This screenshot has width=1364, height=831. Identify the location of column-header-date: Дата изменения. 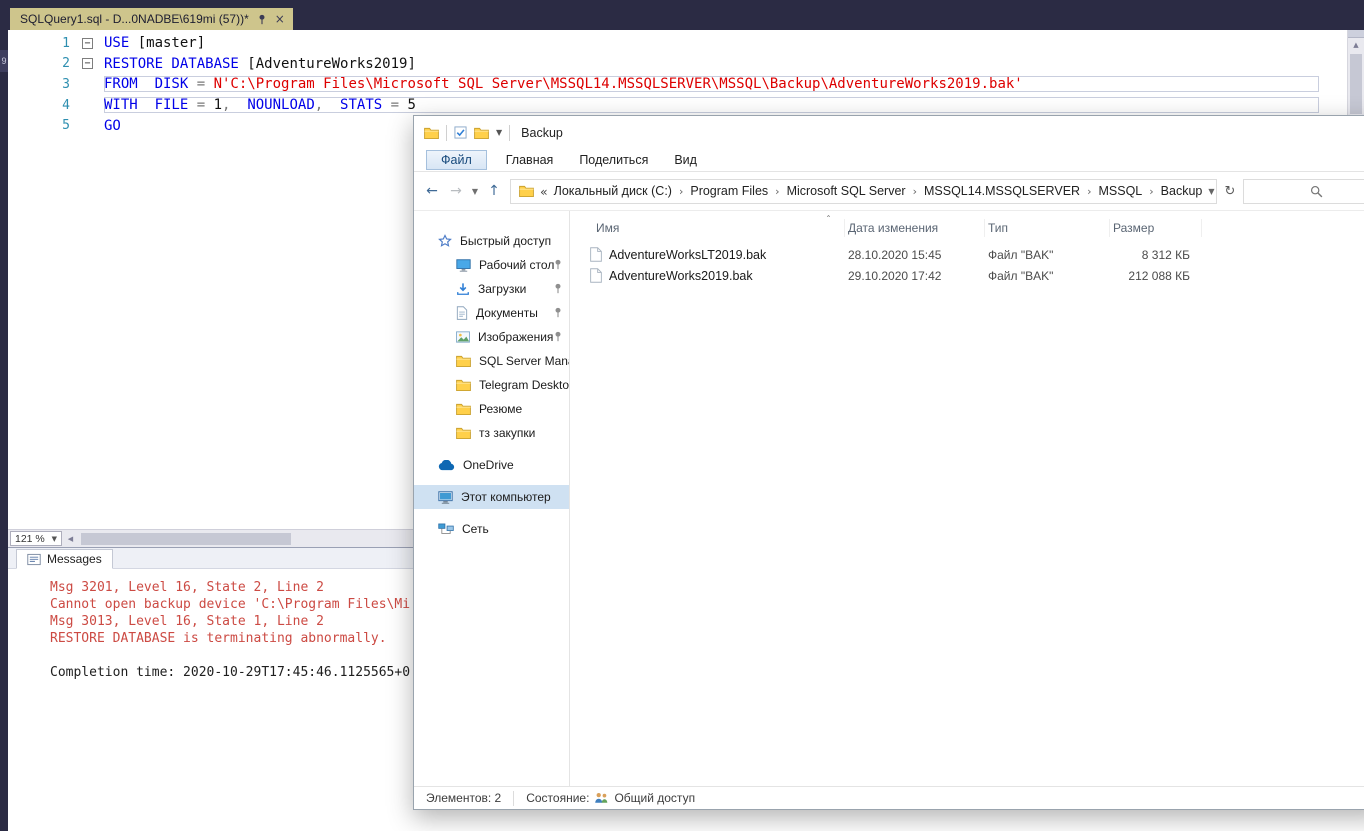
(915, 227).